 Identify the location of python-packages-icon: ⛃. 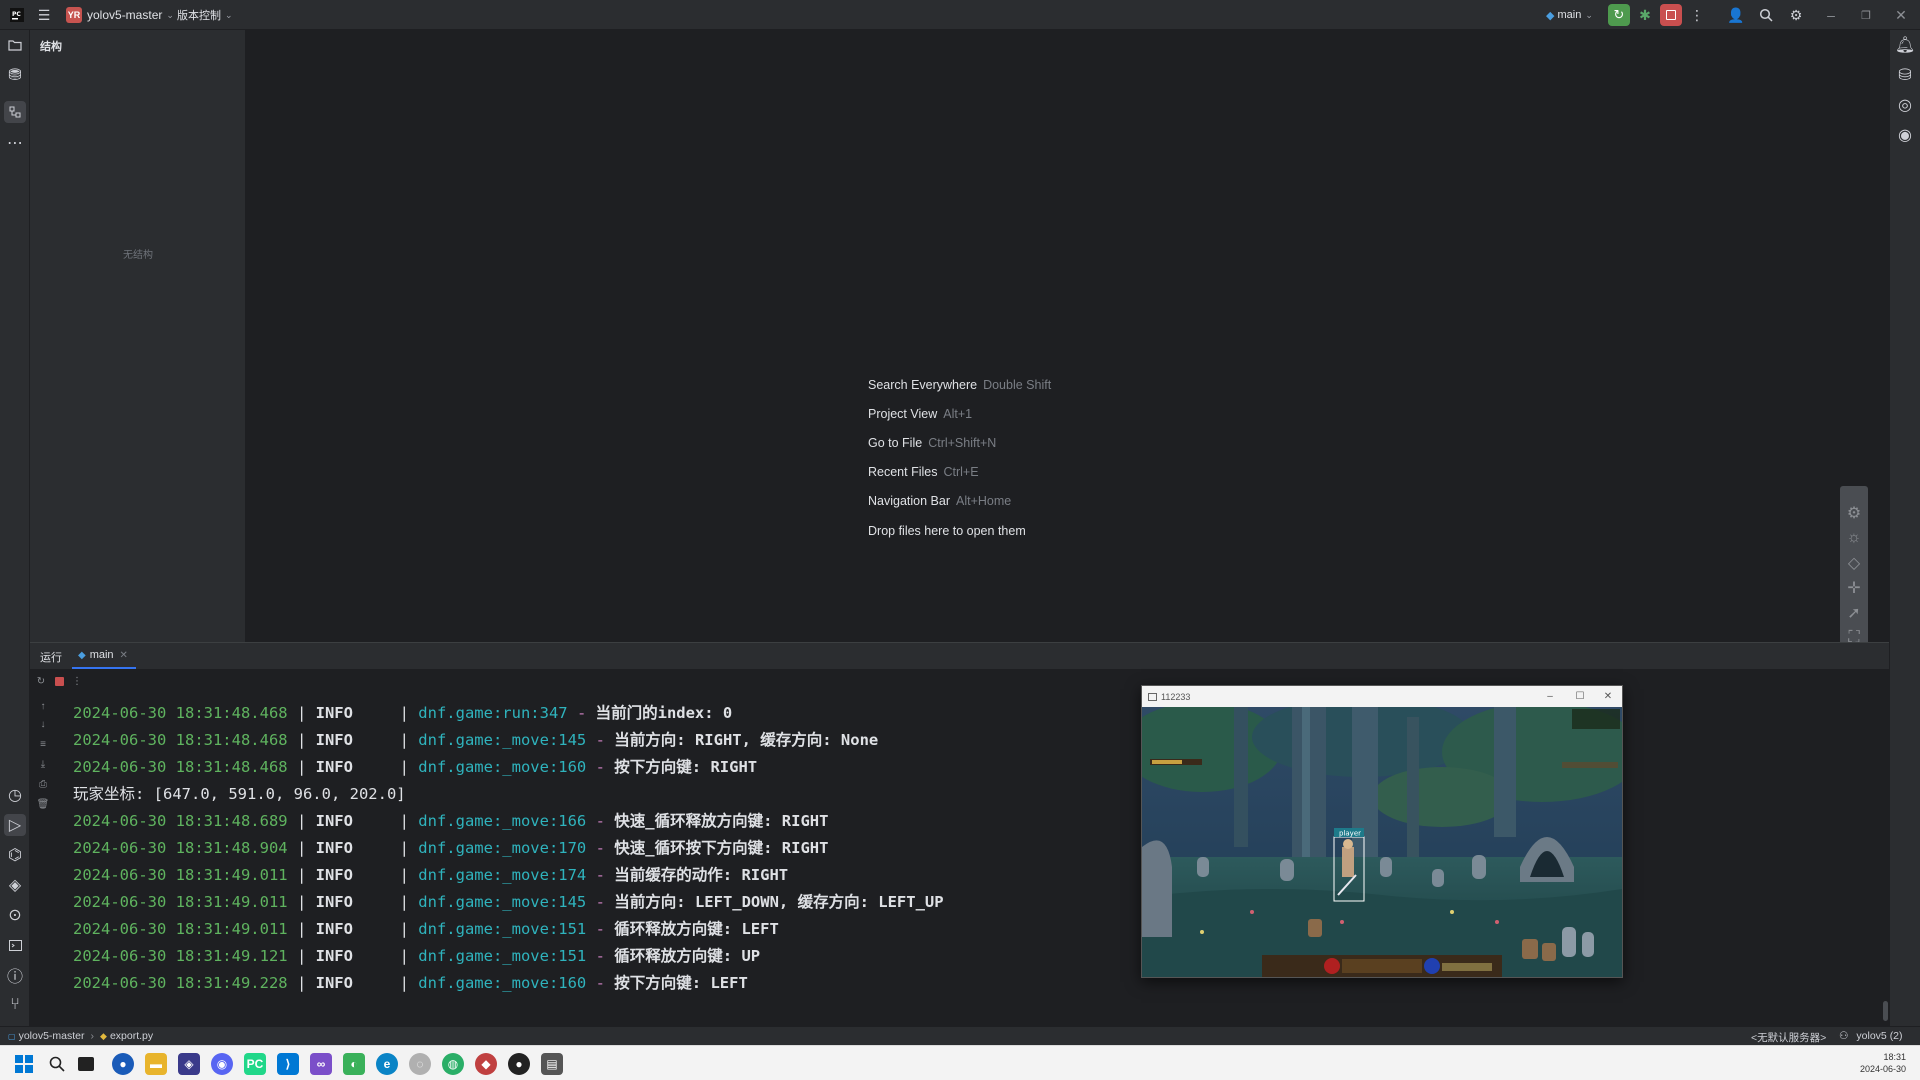
(15, 75).